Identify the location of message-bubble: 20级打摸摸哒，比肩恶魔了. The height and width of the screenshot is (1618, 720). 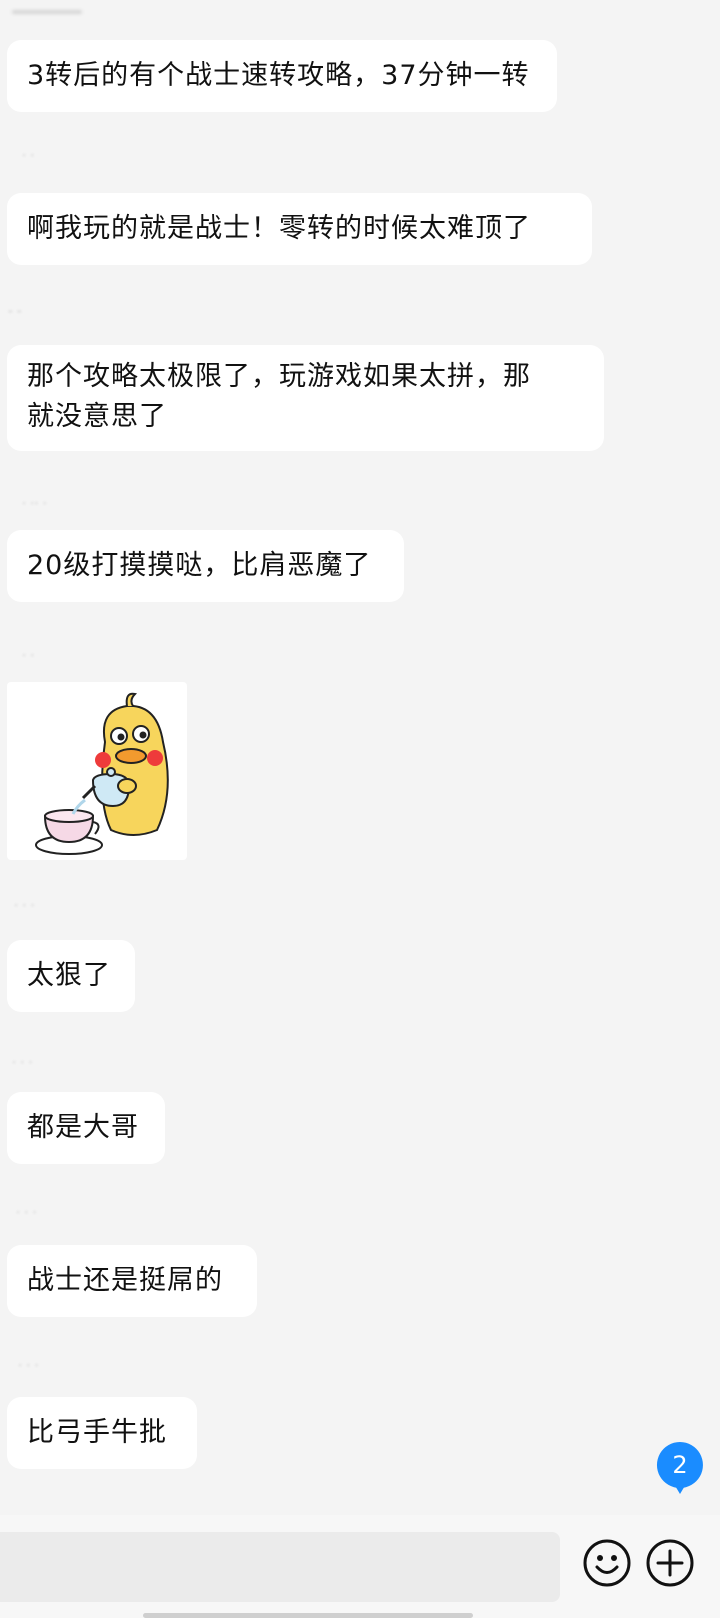
(205, 566).